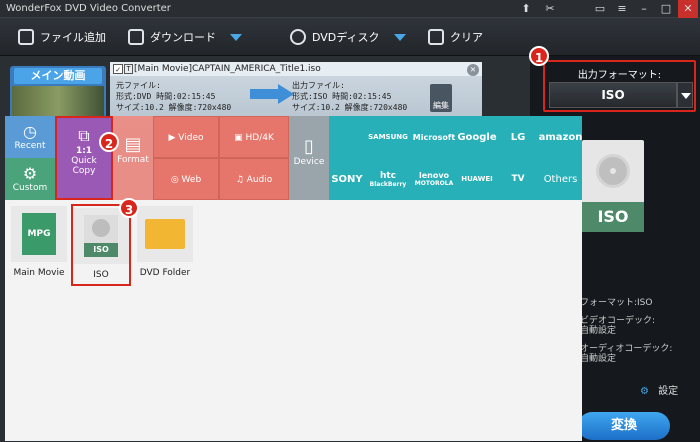 This screenshot has width=700, height=442. I want to click on video-tab: ▶ Video, so click(186, 137).